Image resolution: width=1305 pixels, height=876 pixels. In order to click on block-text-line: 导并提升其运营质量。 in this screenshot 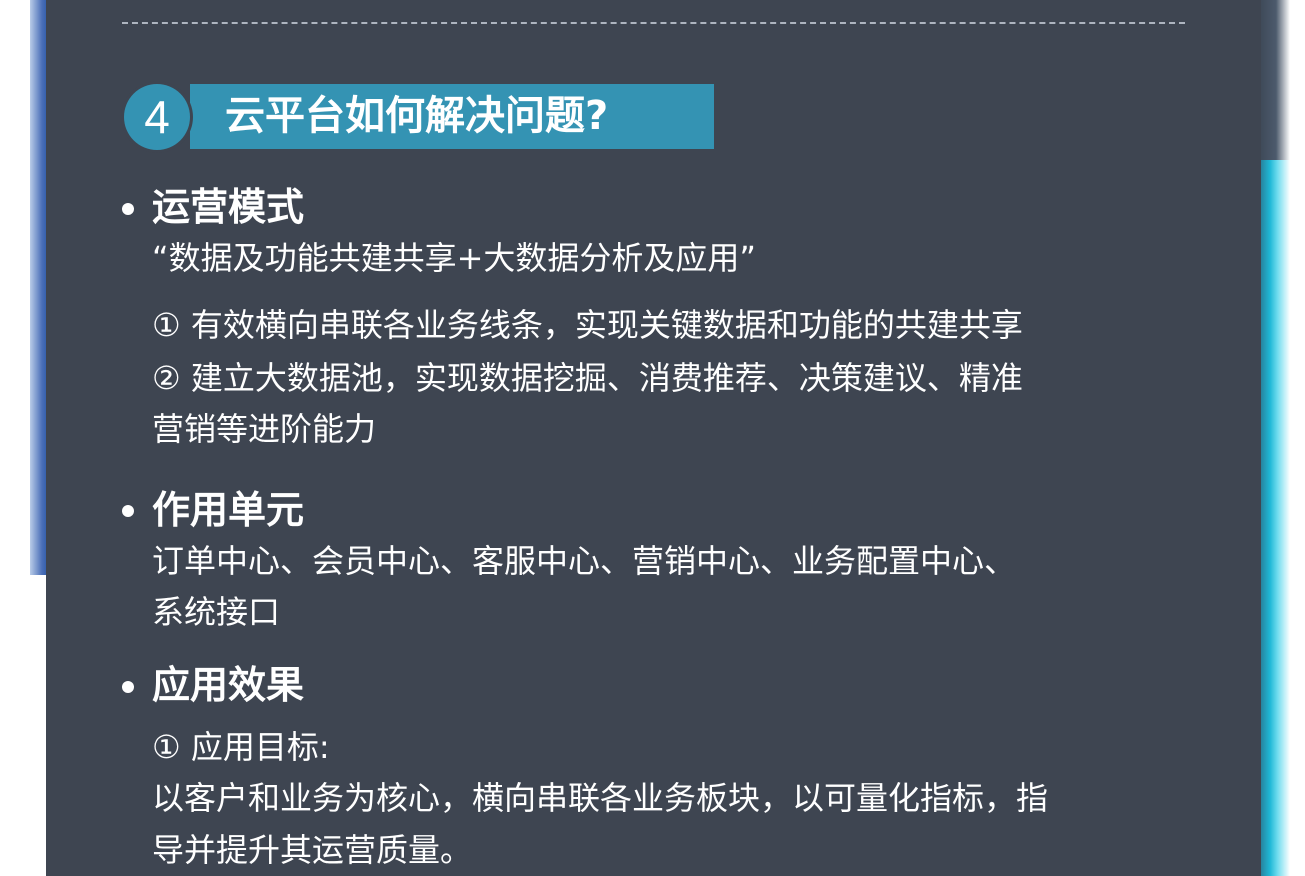, I will do `click(312, 850)`.